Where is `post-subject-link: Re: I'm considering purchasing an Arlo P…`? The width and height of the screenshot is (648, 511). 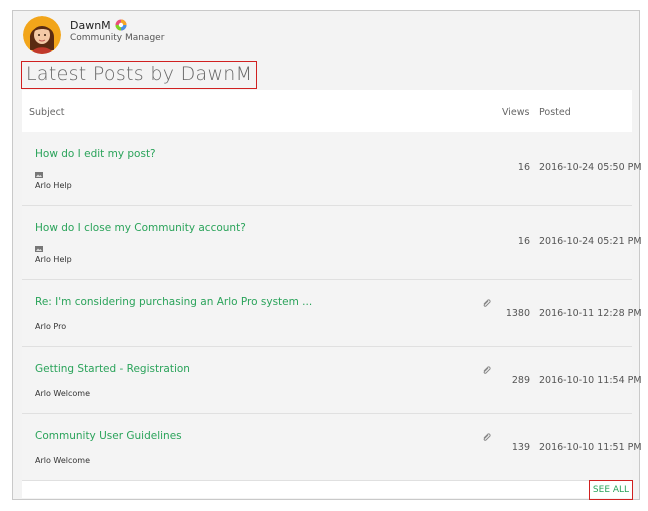
post-subject-link: Re: I'm considering purchasing an Arlo P… is located at coordinates (173, 302).